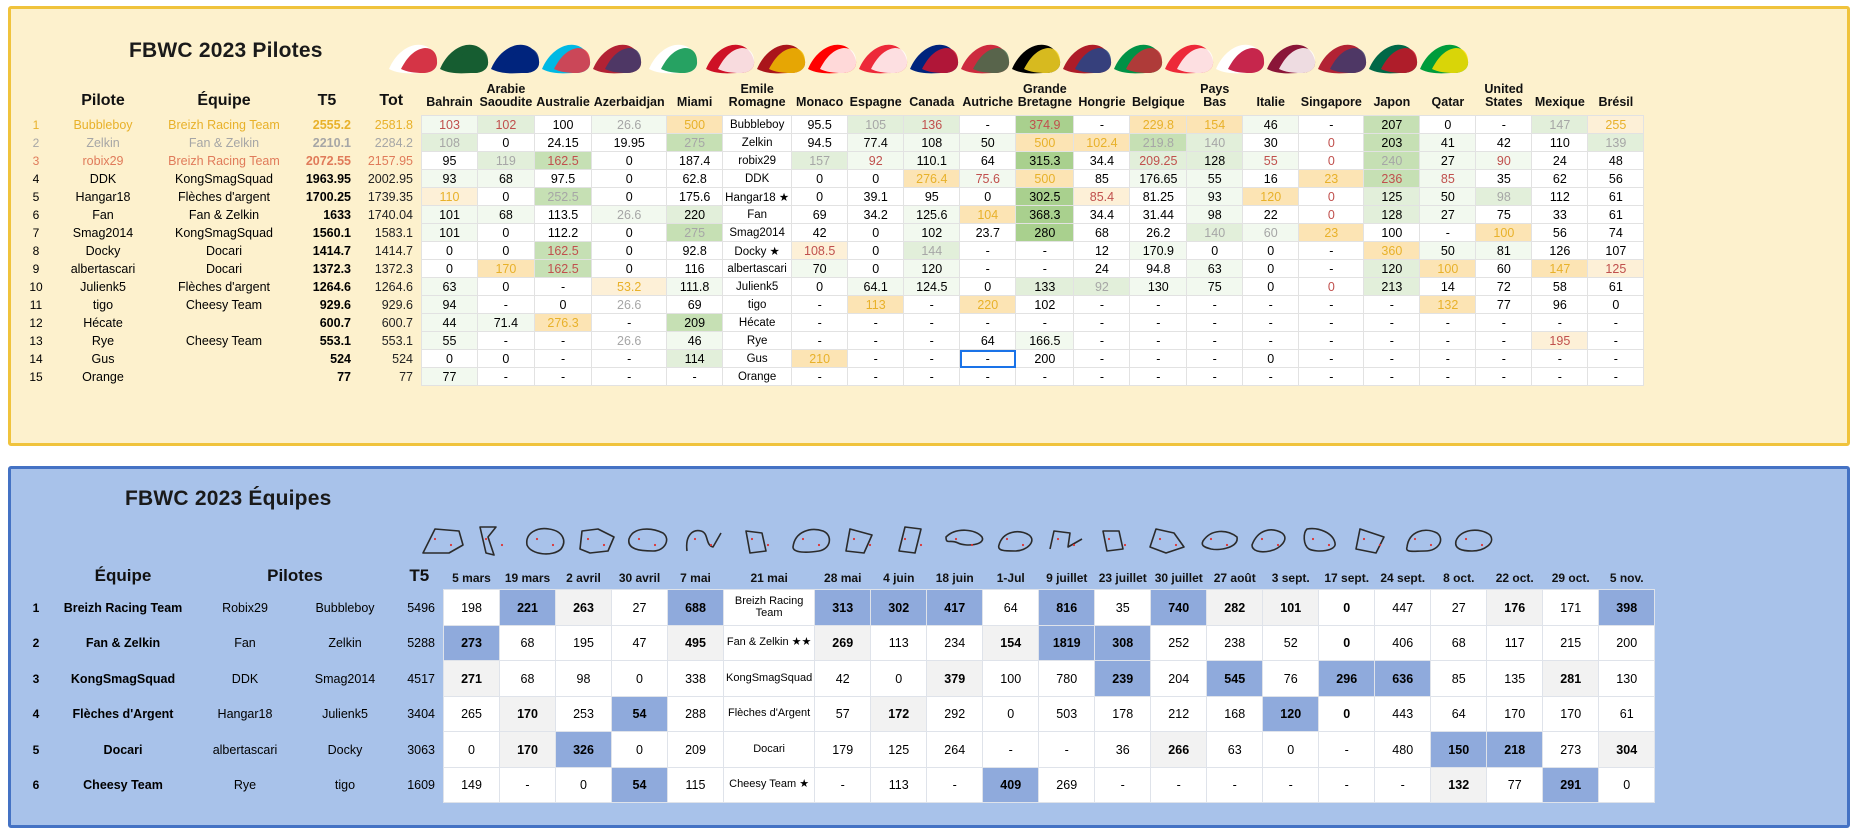  Describe the element at coordinates (103, 251) in the screenshot. I see `pilot-name: Docky` at that location.